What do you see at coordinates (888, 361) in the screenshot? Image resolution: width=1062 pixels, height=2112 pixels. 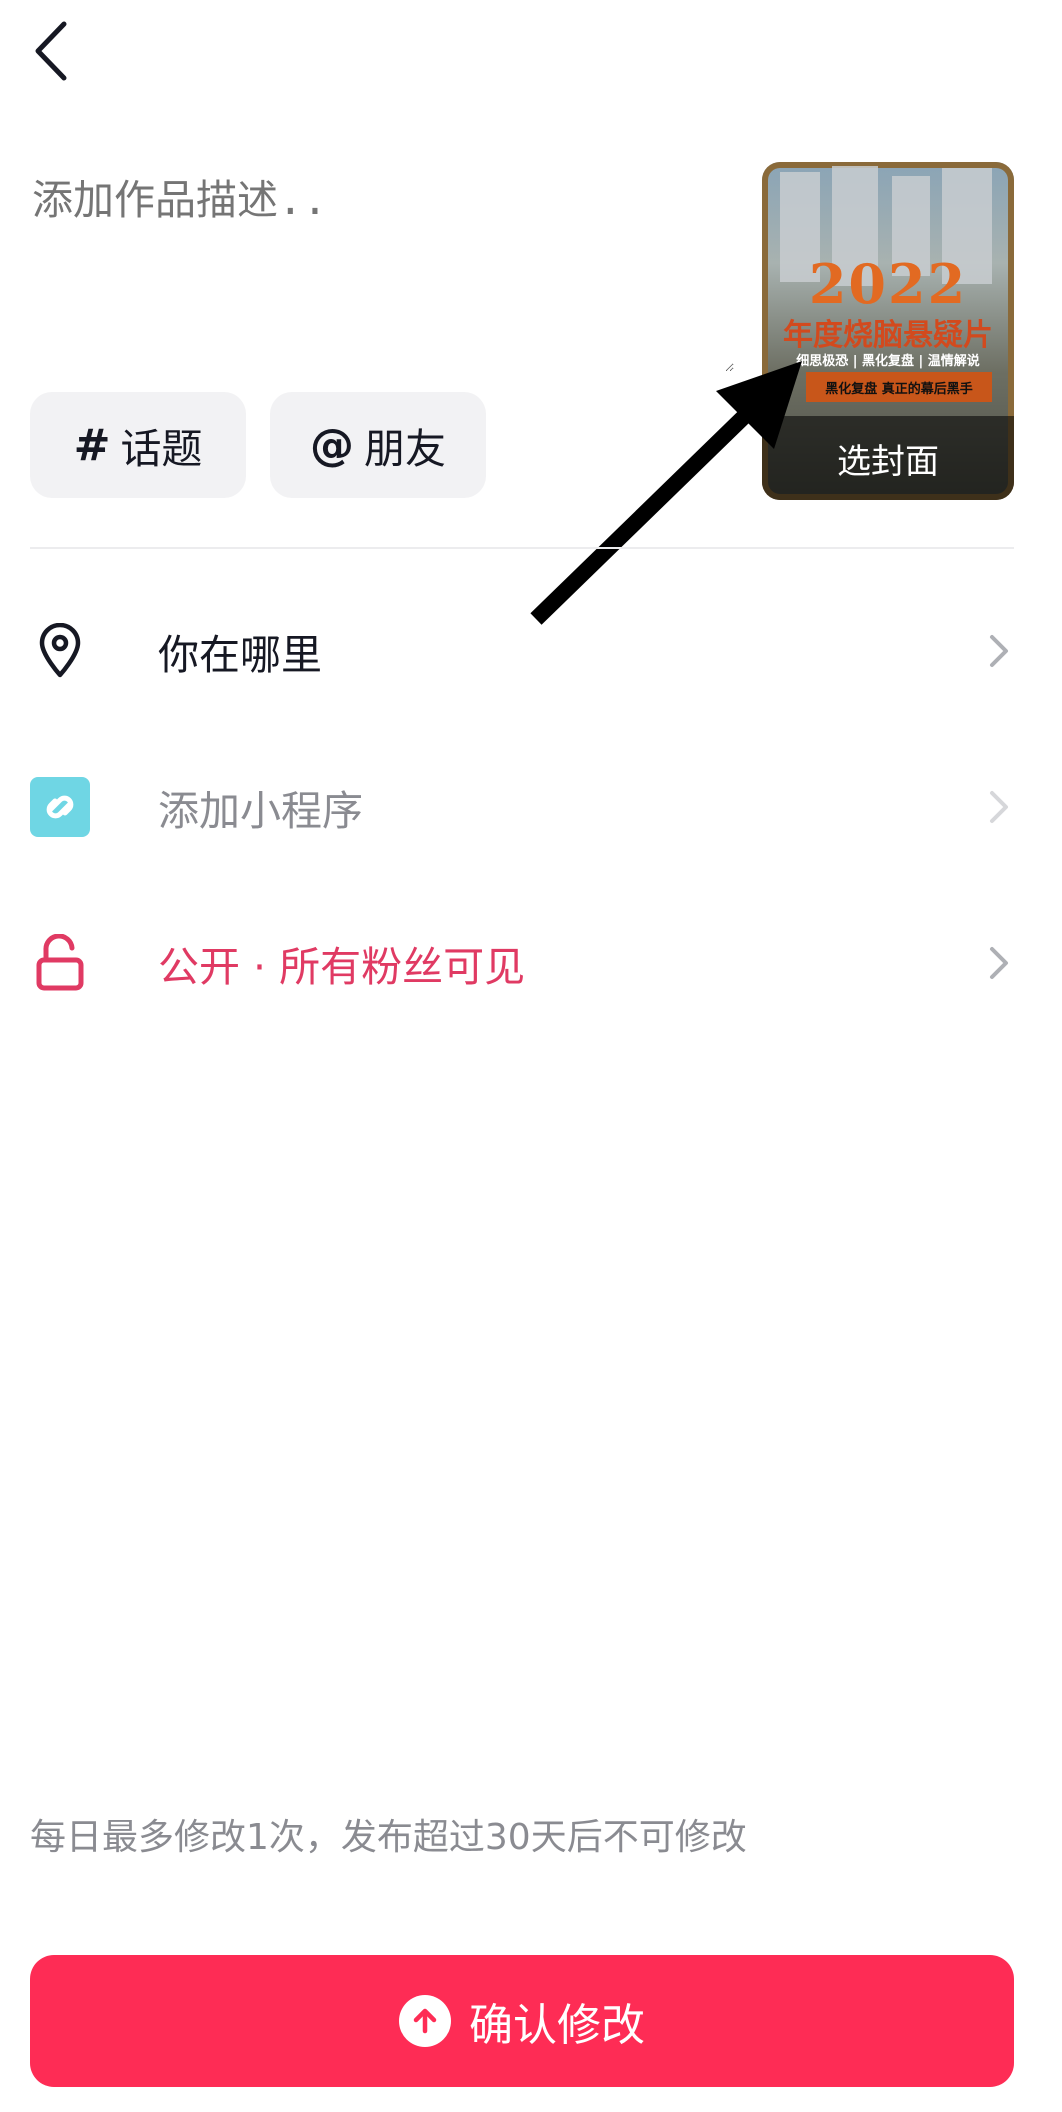 I see `cover-tags-text: 细思极恐 | 黑化复盘 | 温情解说` at bounding box center [888, 361].